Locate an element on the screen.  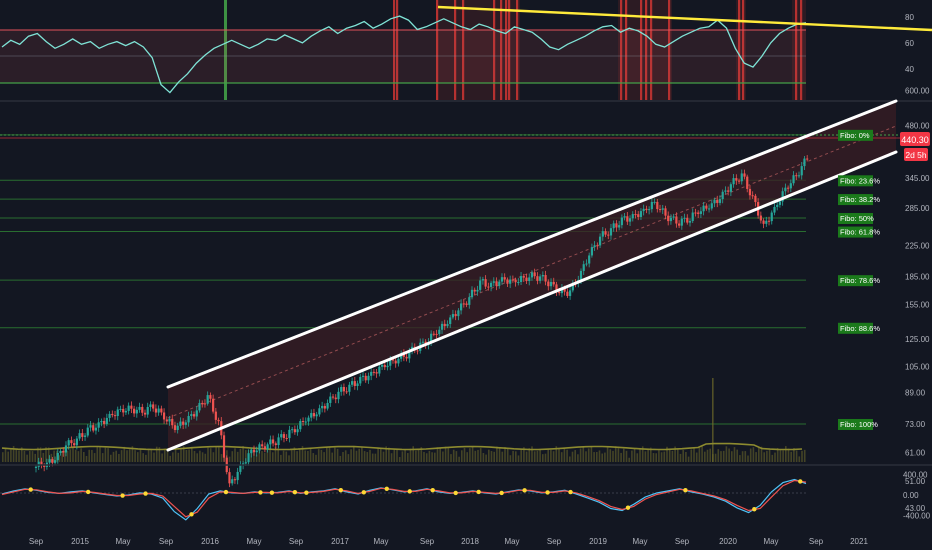
oscillator-tick-label: 400.00 is located at coordinates (915, 474).